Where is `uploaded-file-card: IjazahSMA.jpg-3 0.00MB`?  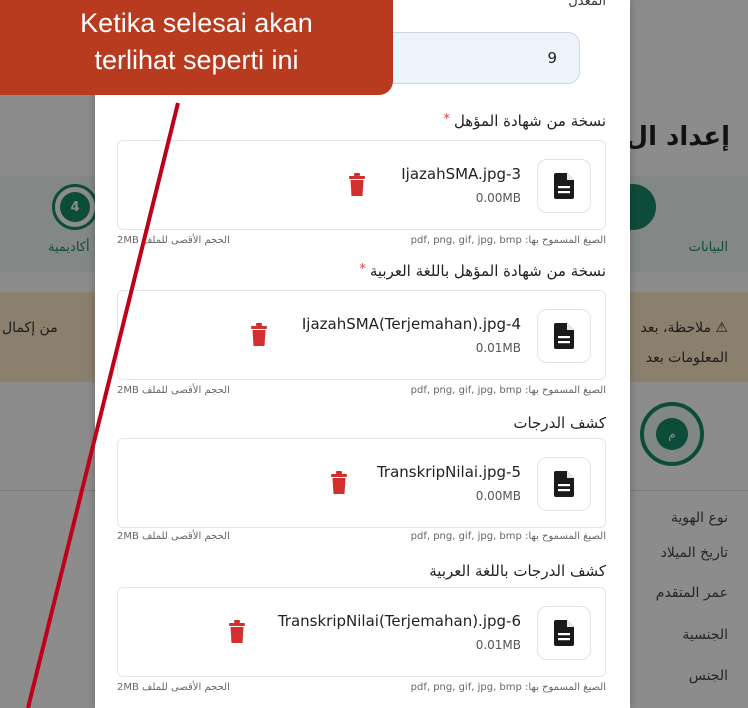 uploaded-file-card: IjazahSMA.jpg-3 0.00MB is located at coordinates (361, 185).